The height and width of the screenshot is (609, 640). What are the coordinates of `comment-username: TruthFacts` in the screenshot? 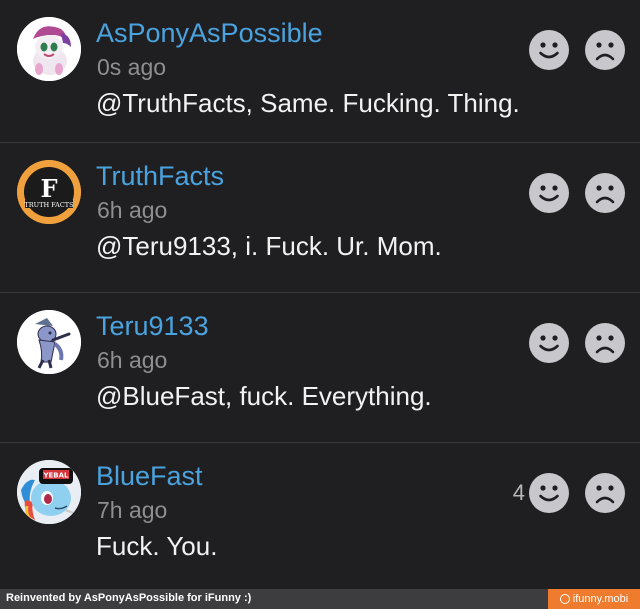 It's located at (160, 176).